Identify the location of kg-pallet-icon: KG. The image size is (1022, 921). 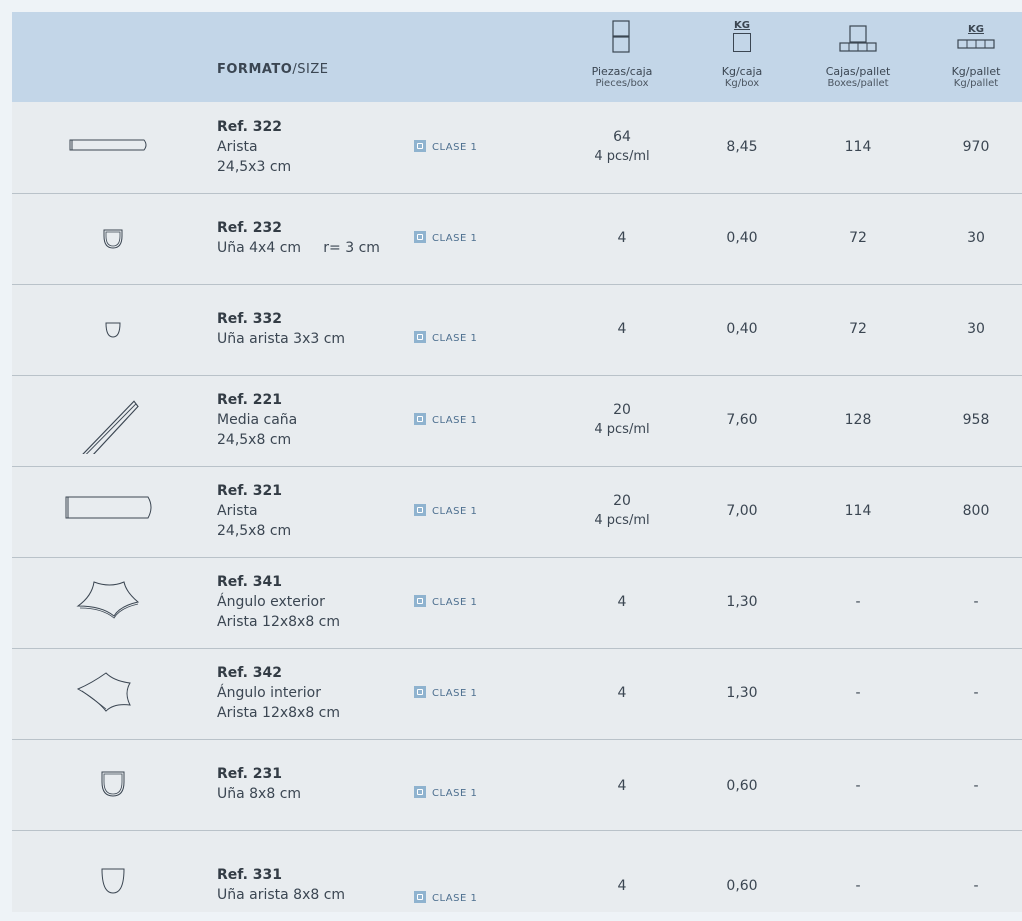
(976, 39).